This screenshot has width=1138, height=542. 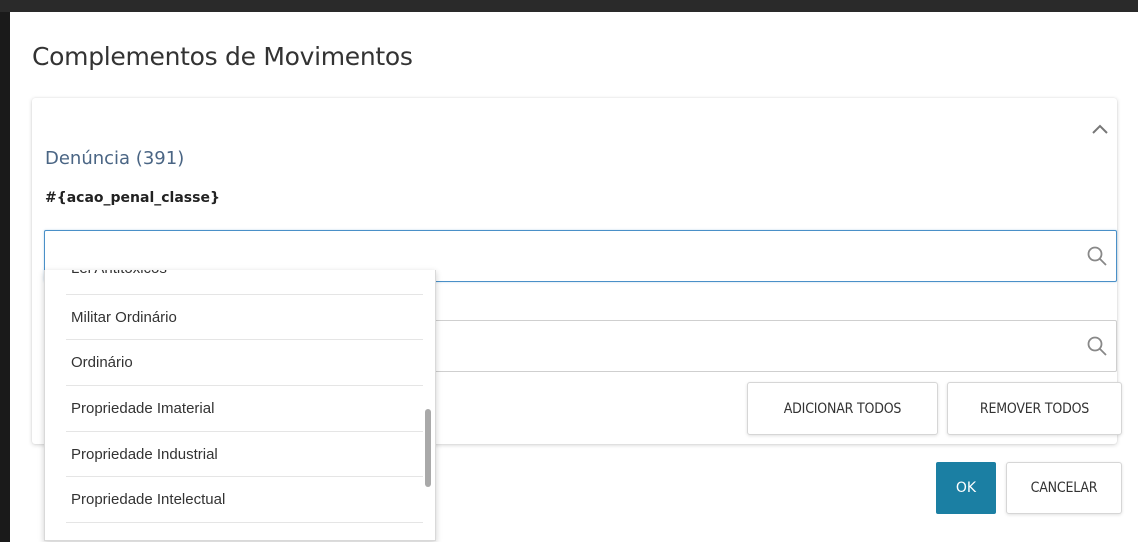 I want to click on ok-button: OK, so click(x=966, y=488).